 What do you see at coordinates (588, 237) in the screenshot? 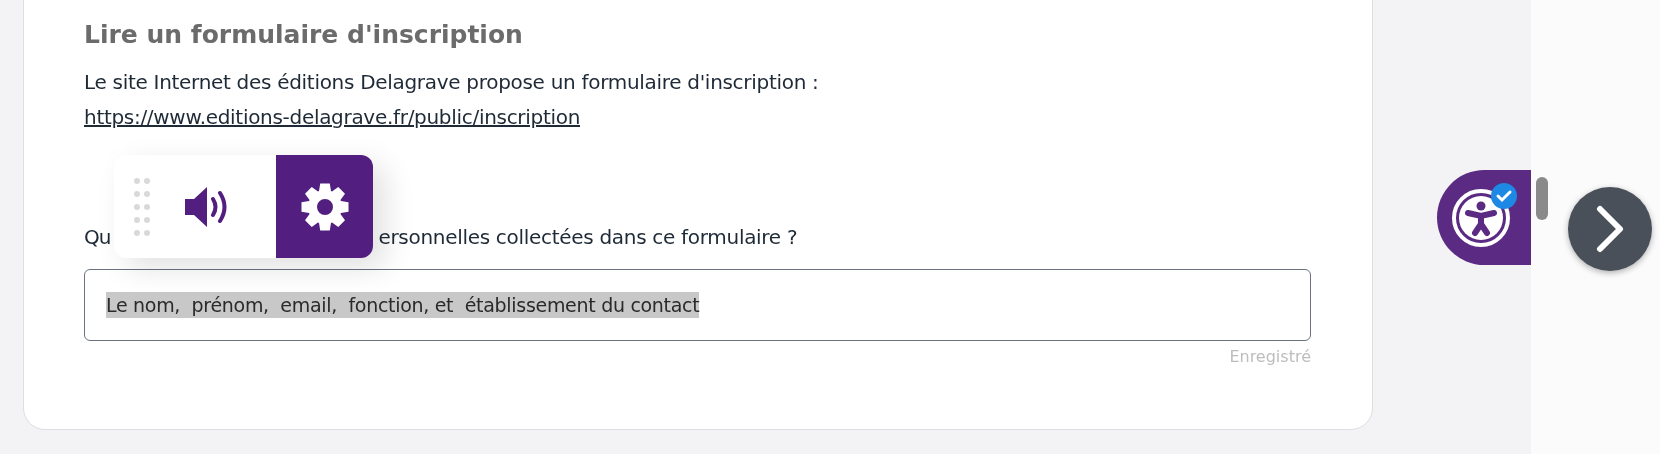
I see `question-text: ersonnelles collectées dans ce formulaire ?` at bounding box center [588, 237].